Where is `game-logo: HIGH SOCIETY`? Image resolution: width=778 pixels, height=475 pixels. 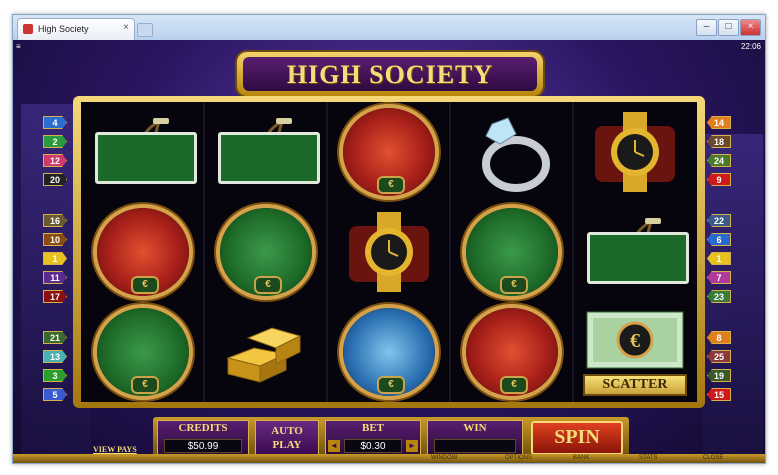
game-logo: HIGH SOCIETY is located at coordinates (390, 74).